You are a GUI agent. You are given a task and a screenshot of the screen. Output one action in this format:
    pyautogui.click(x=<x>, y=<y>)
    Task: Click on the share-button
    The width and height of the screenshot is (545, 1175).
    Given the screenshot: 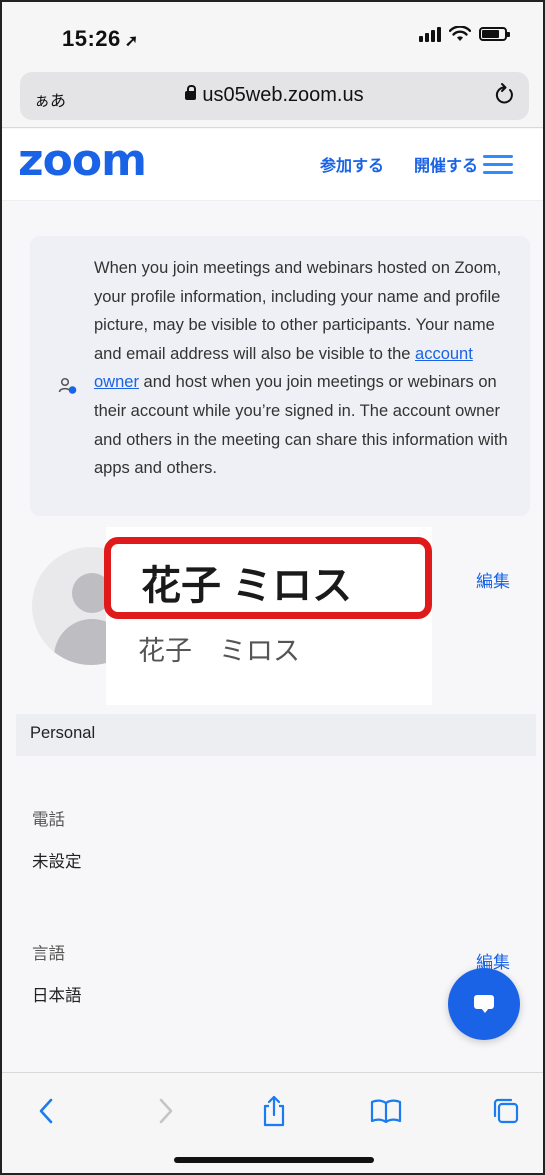 What is the action you would take?
    pyautogui.click(x=274, y=1111)
    